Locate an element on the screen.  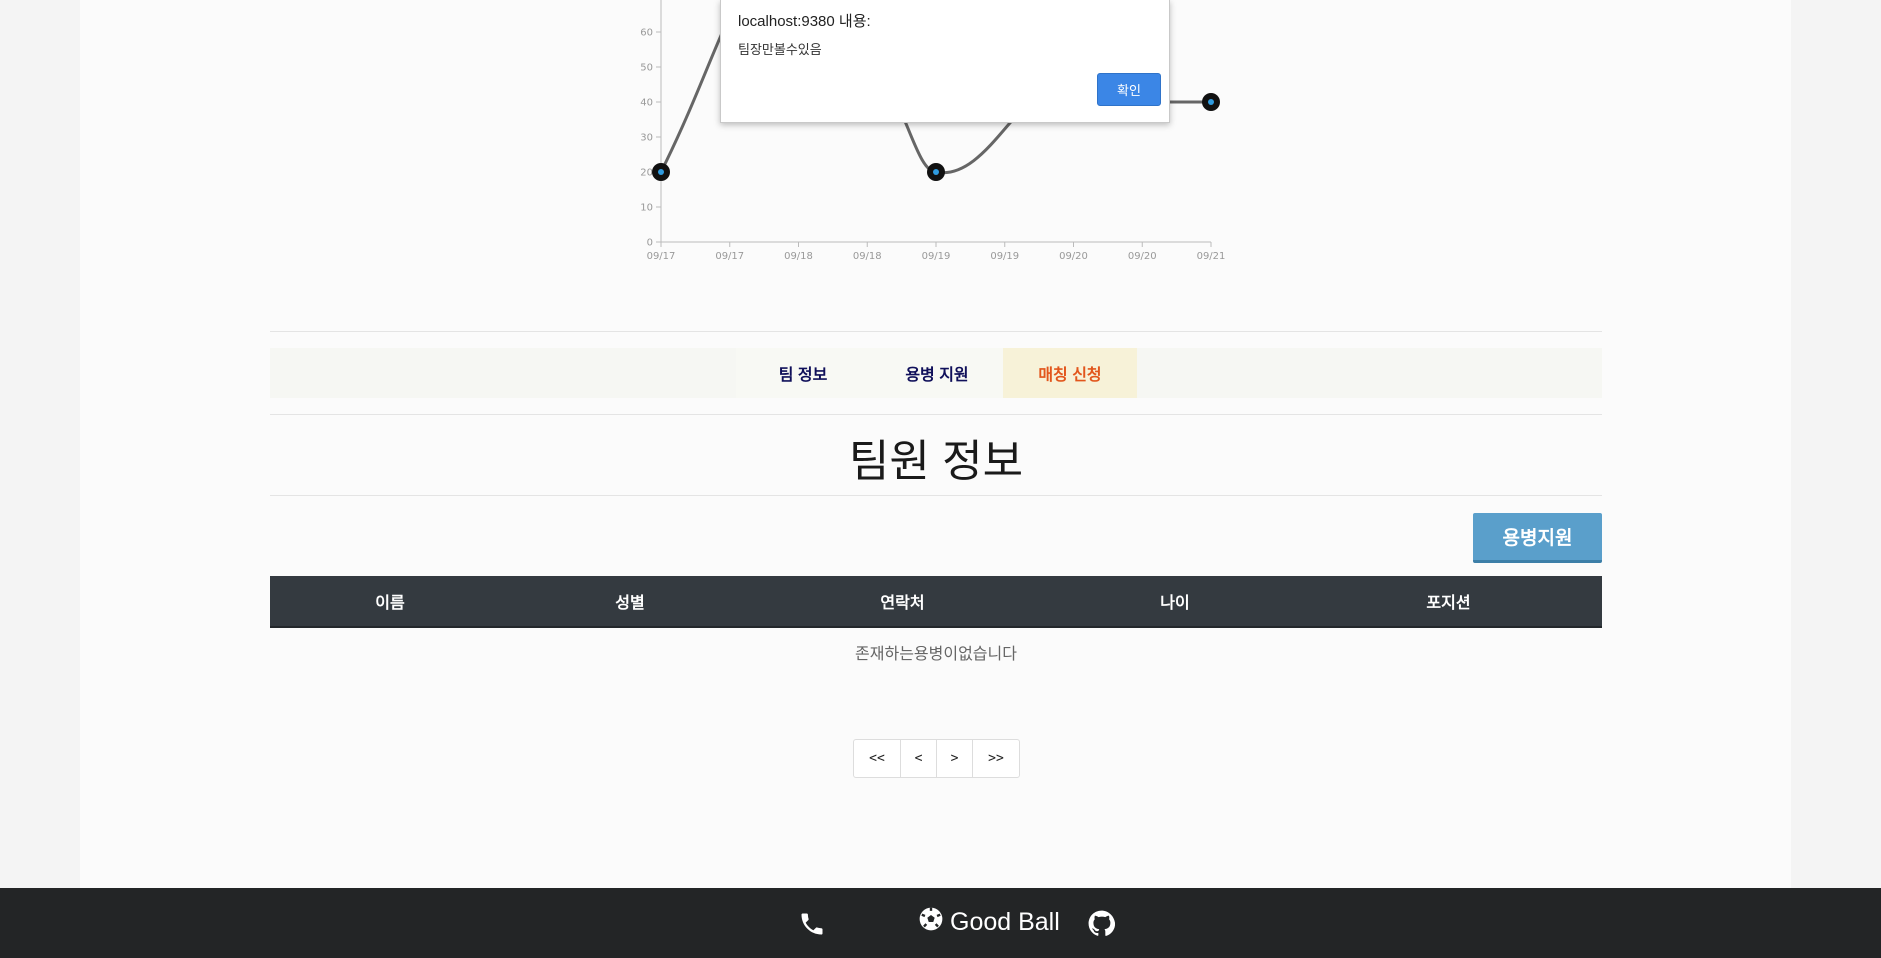
column-header-age: 나이 is located at coordinates (1175, 603).